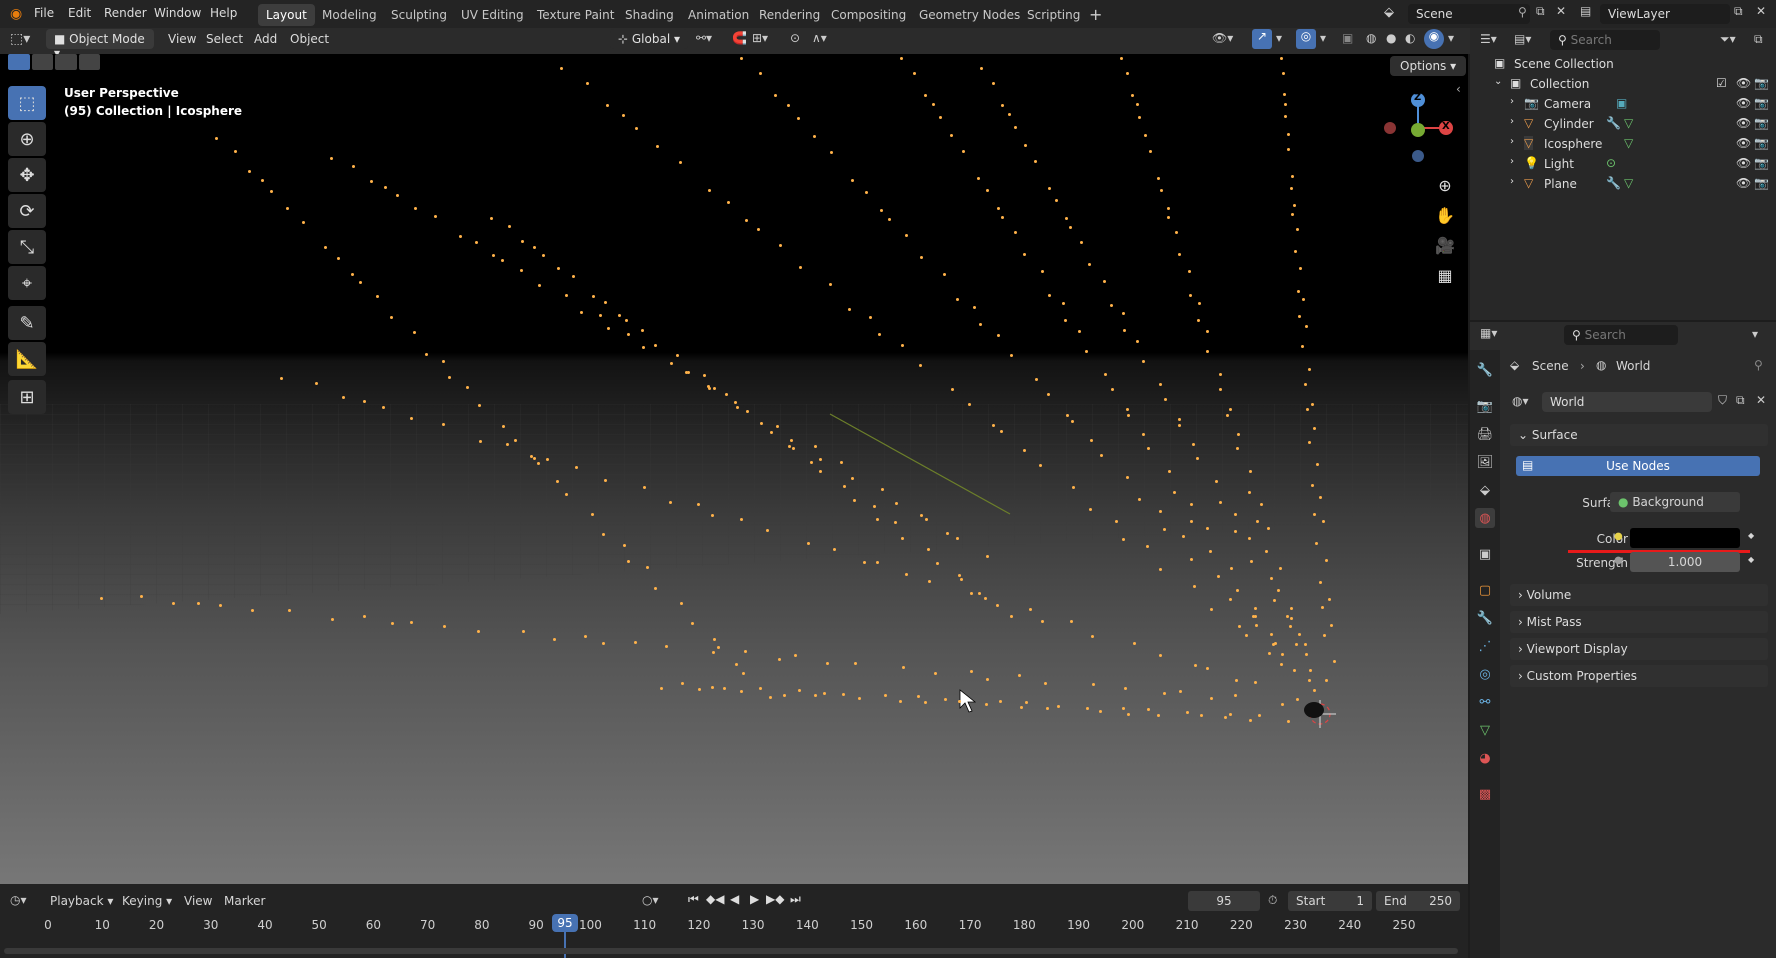 This screenshot has height=958, width=1776. What do you see at coordinates (1485, 646) in the screenshot?
I see `particles-tab-icon: ⋰` at bounding box center [1485, 646].